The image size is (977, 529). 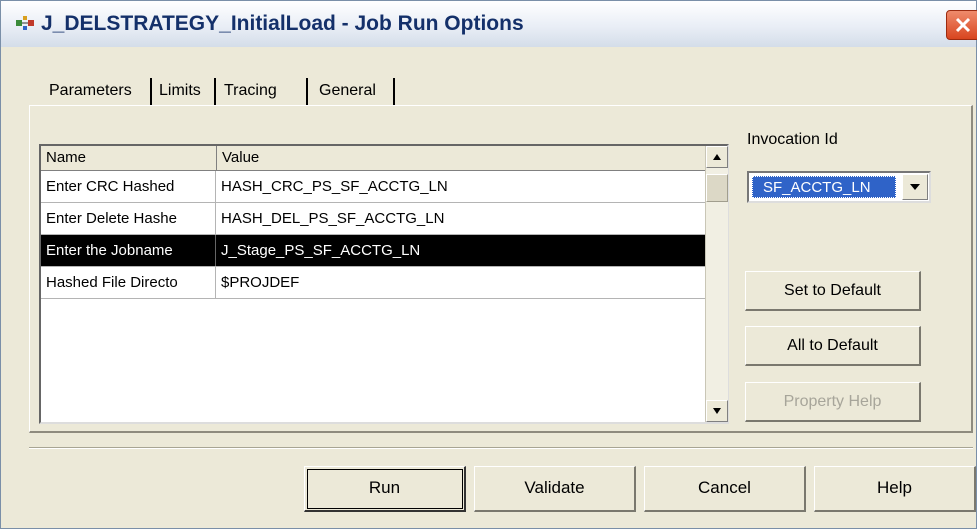 What do you see at coordinates (555, 489) in the screenshot?
I see `validate-button: Validate` at bounding box center [555, 489].